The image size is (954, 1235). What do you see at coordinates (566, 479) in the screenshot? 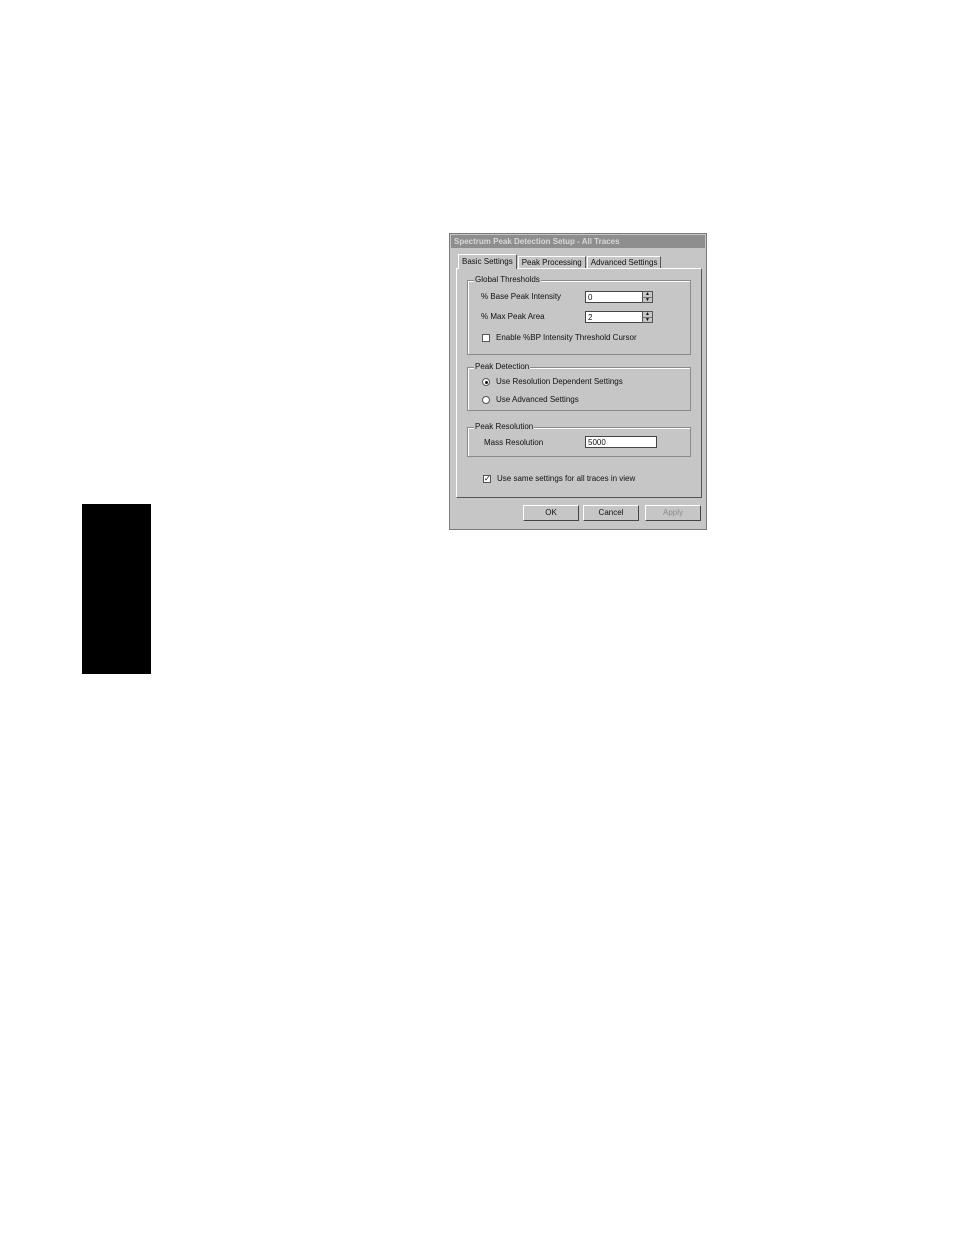
I see `same-settings-label: Use same settings for all traces in view` at bounding box center [566, 479].